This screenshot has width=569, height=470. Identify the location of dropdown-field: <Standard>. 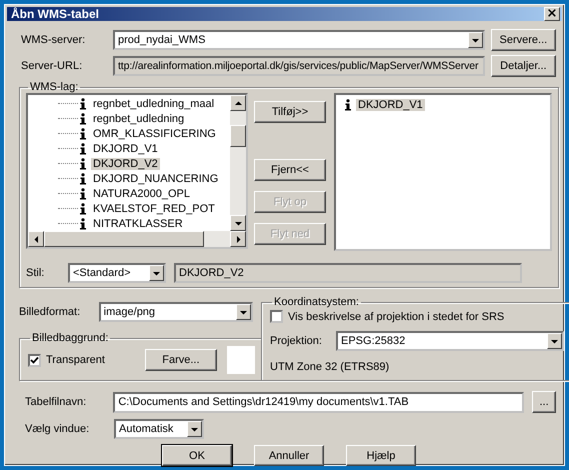
(117, 273).